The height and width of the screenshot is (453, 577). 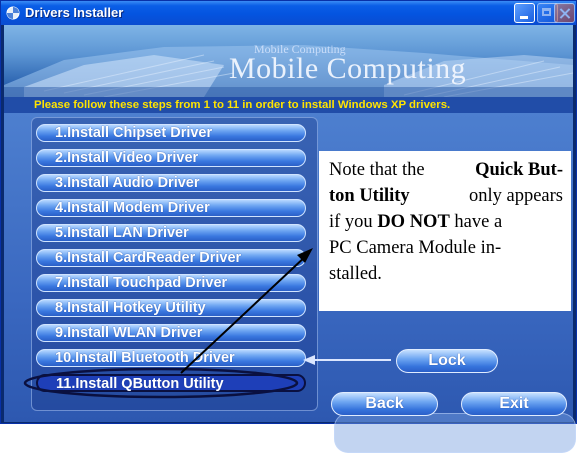 I want to click on callout-pointer-line, so click(x=244, y=314).